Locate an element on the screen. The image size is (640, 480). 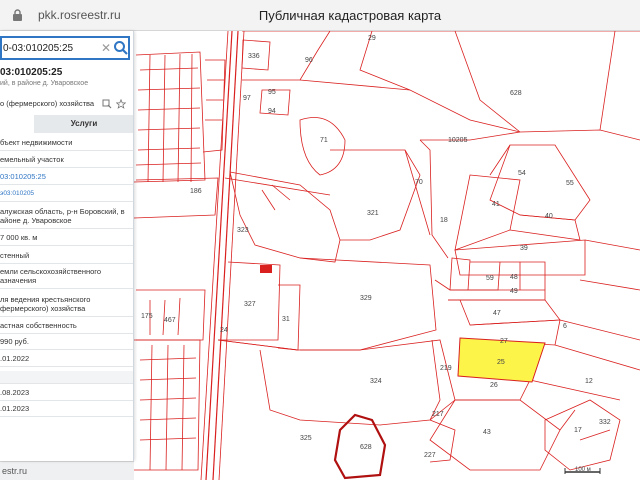
parcel-label: 96 is located at coordinates (309, 60).